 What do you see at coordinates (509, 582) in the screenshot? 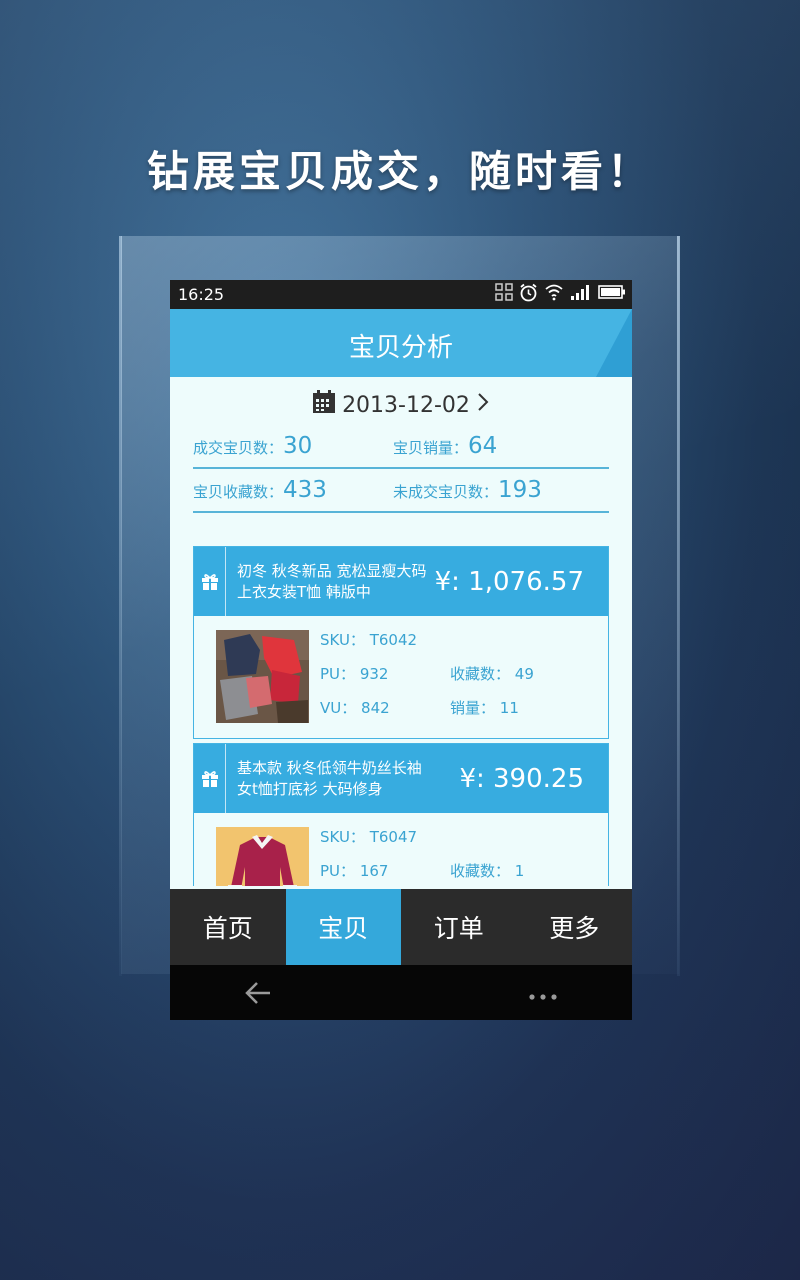
I see `item-price: ¥: 1,076.57` at bounding box center [509, 582].